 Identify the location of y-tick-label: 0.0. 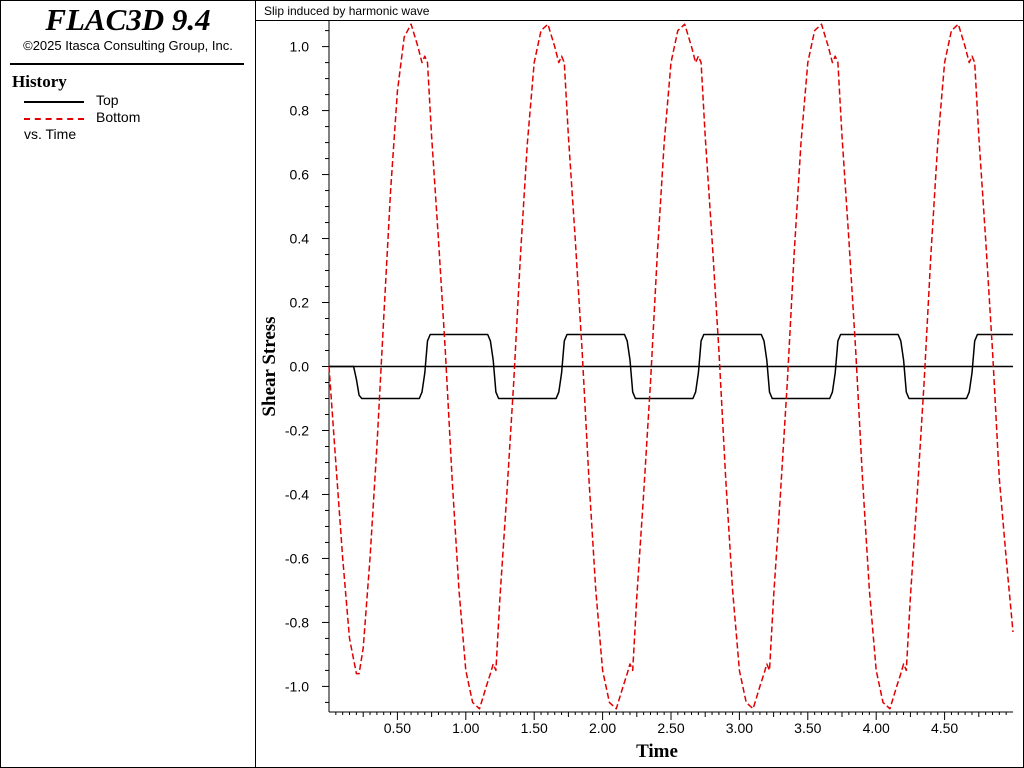
(300, 367).